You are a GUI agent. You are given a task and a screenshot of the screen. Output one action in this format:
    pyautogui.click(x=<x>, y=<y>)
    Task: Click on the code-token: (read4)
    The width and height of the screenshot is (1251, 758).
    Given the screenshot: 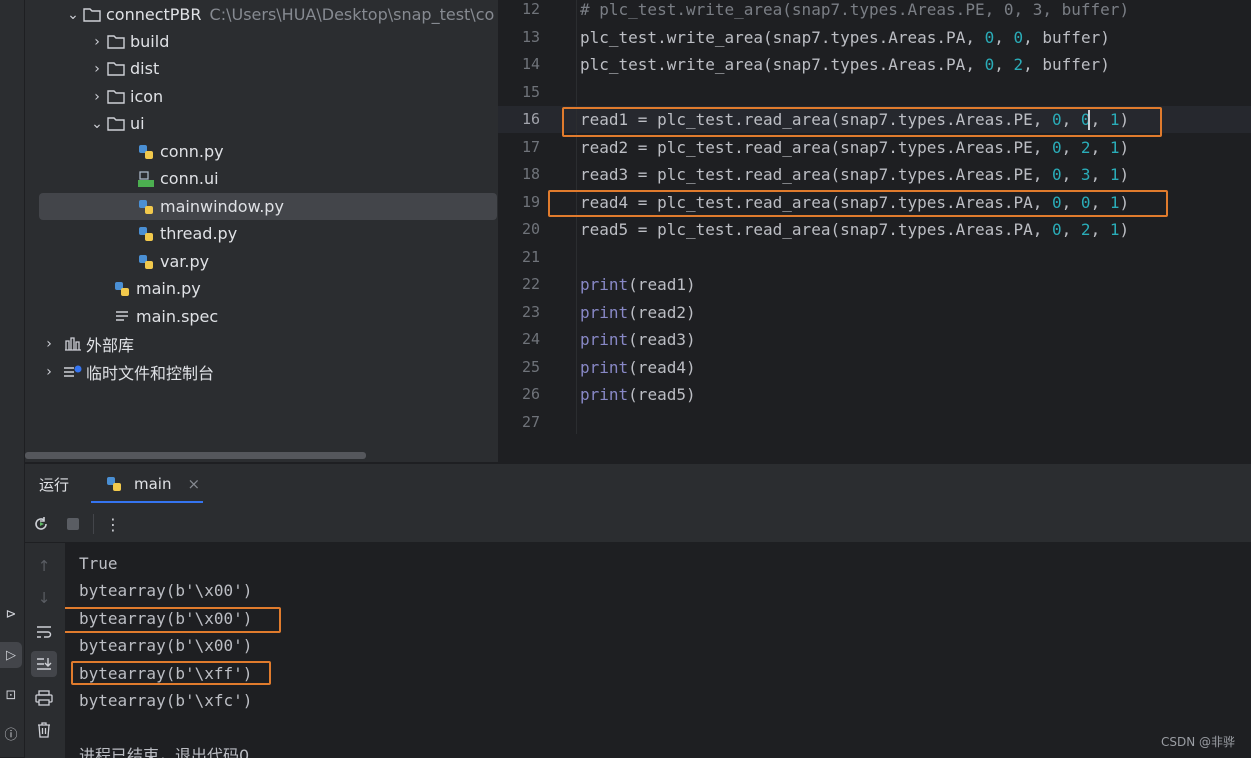 What is the action you would take?
    pyautogui.click(x=662, y=367)
    